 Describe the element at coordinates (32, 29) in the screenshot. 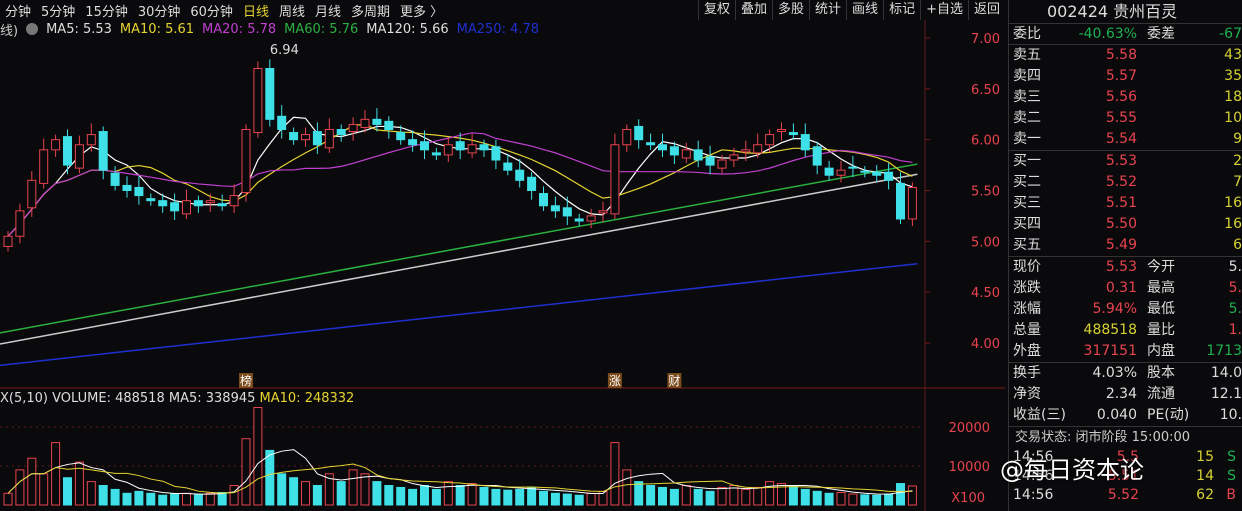

I see `settings-toggle-icon` at that location.